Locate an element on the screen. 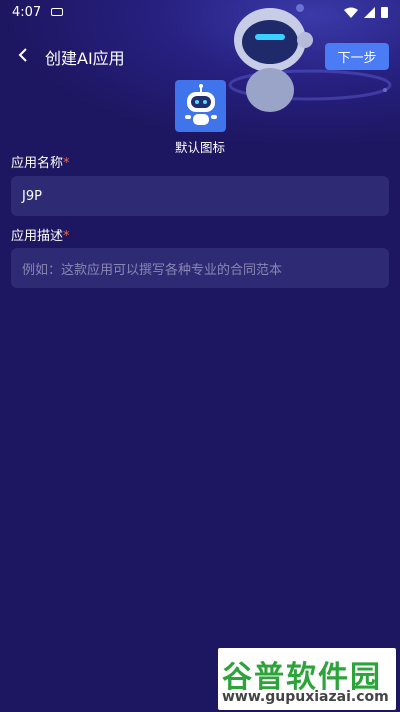 This screenshot has height=712, width=400. robot-icon is located at coordinates (200, 104).